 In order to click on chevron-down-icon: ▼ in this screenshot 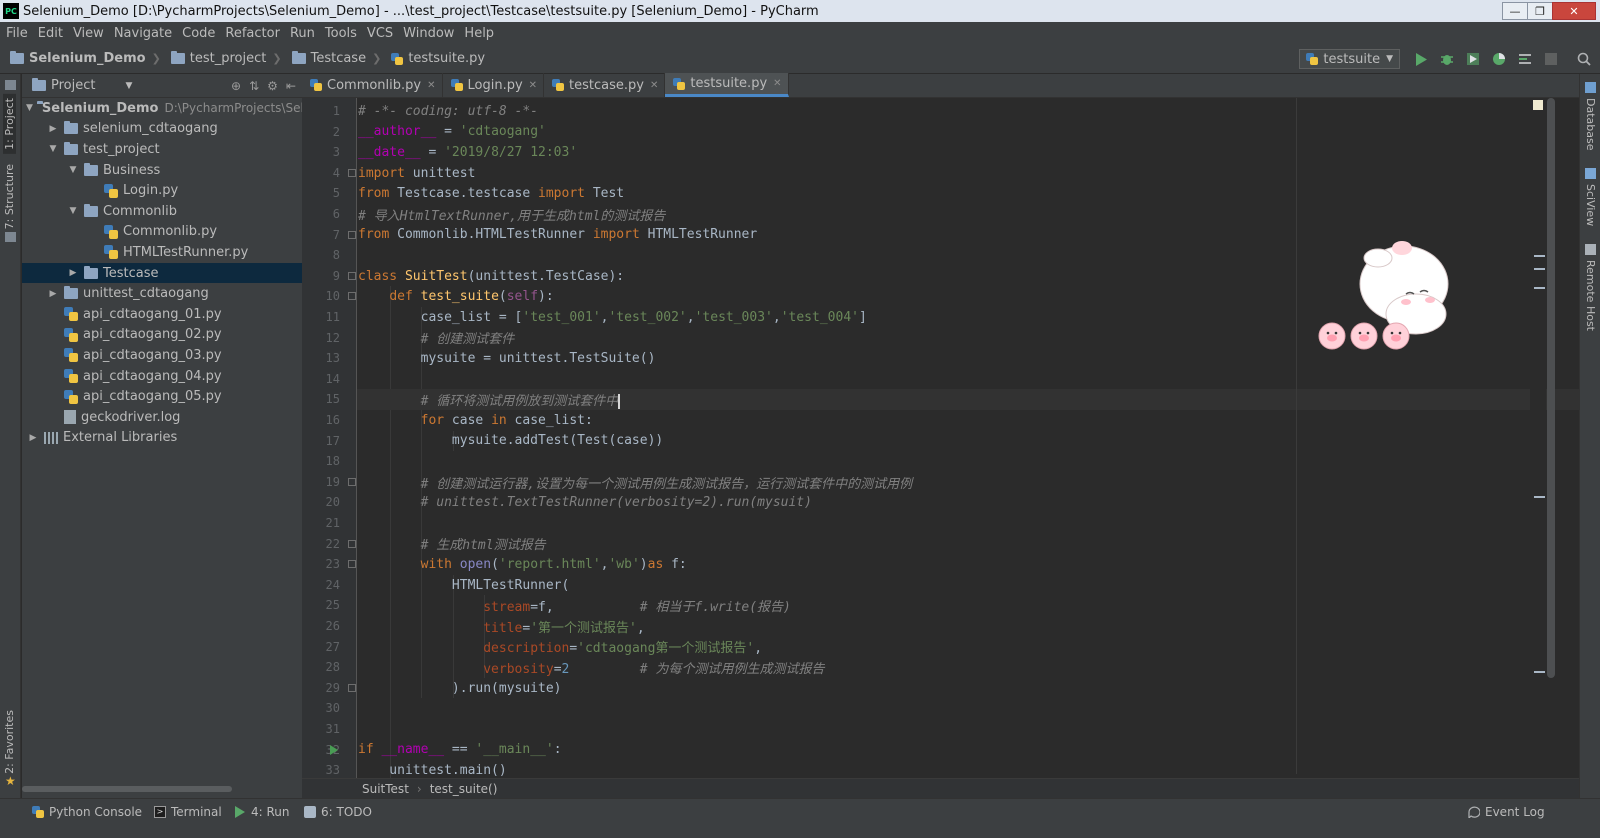, I will do `click(128, 86)`.